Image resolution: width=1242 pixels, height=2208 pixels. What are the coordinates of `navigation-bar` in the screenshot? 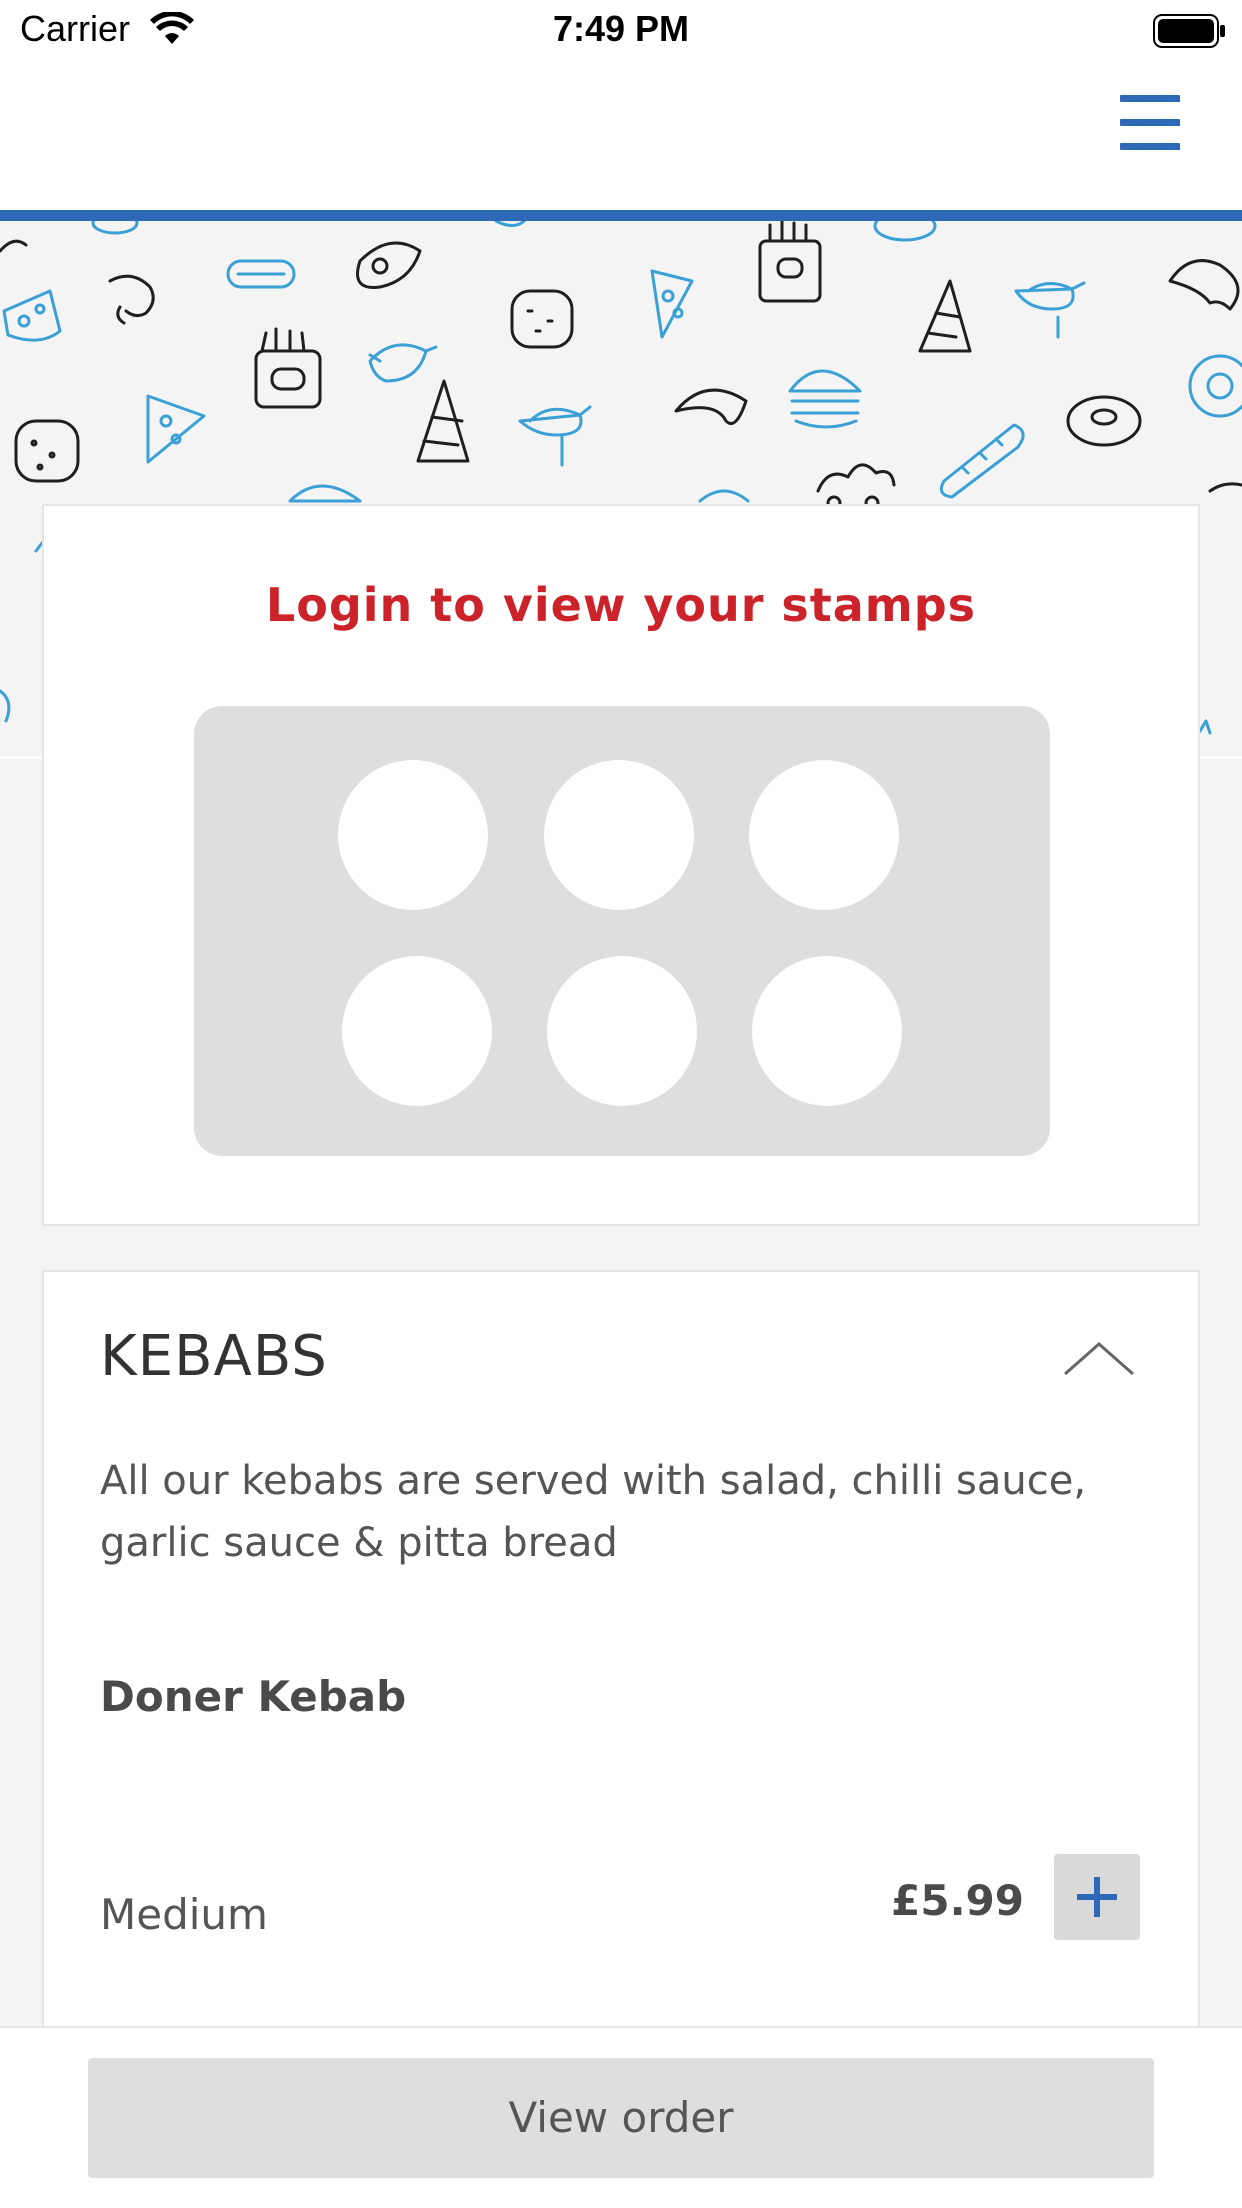 It's located at (621, 136).